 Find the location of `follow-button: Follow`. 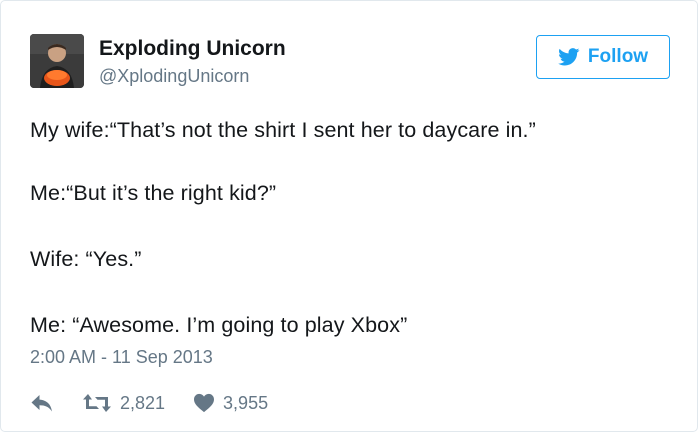

follow-button: Follow is located at coordinates (603, 57).